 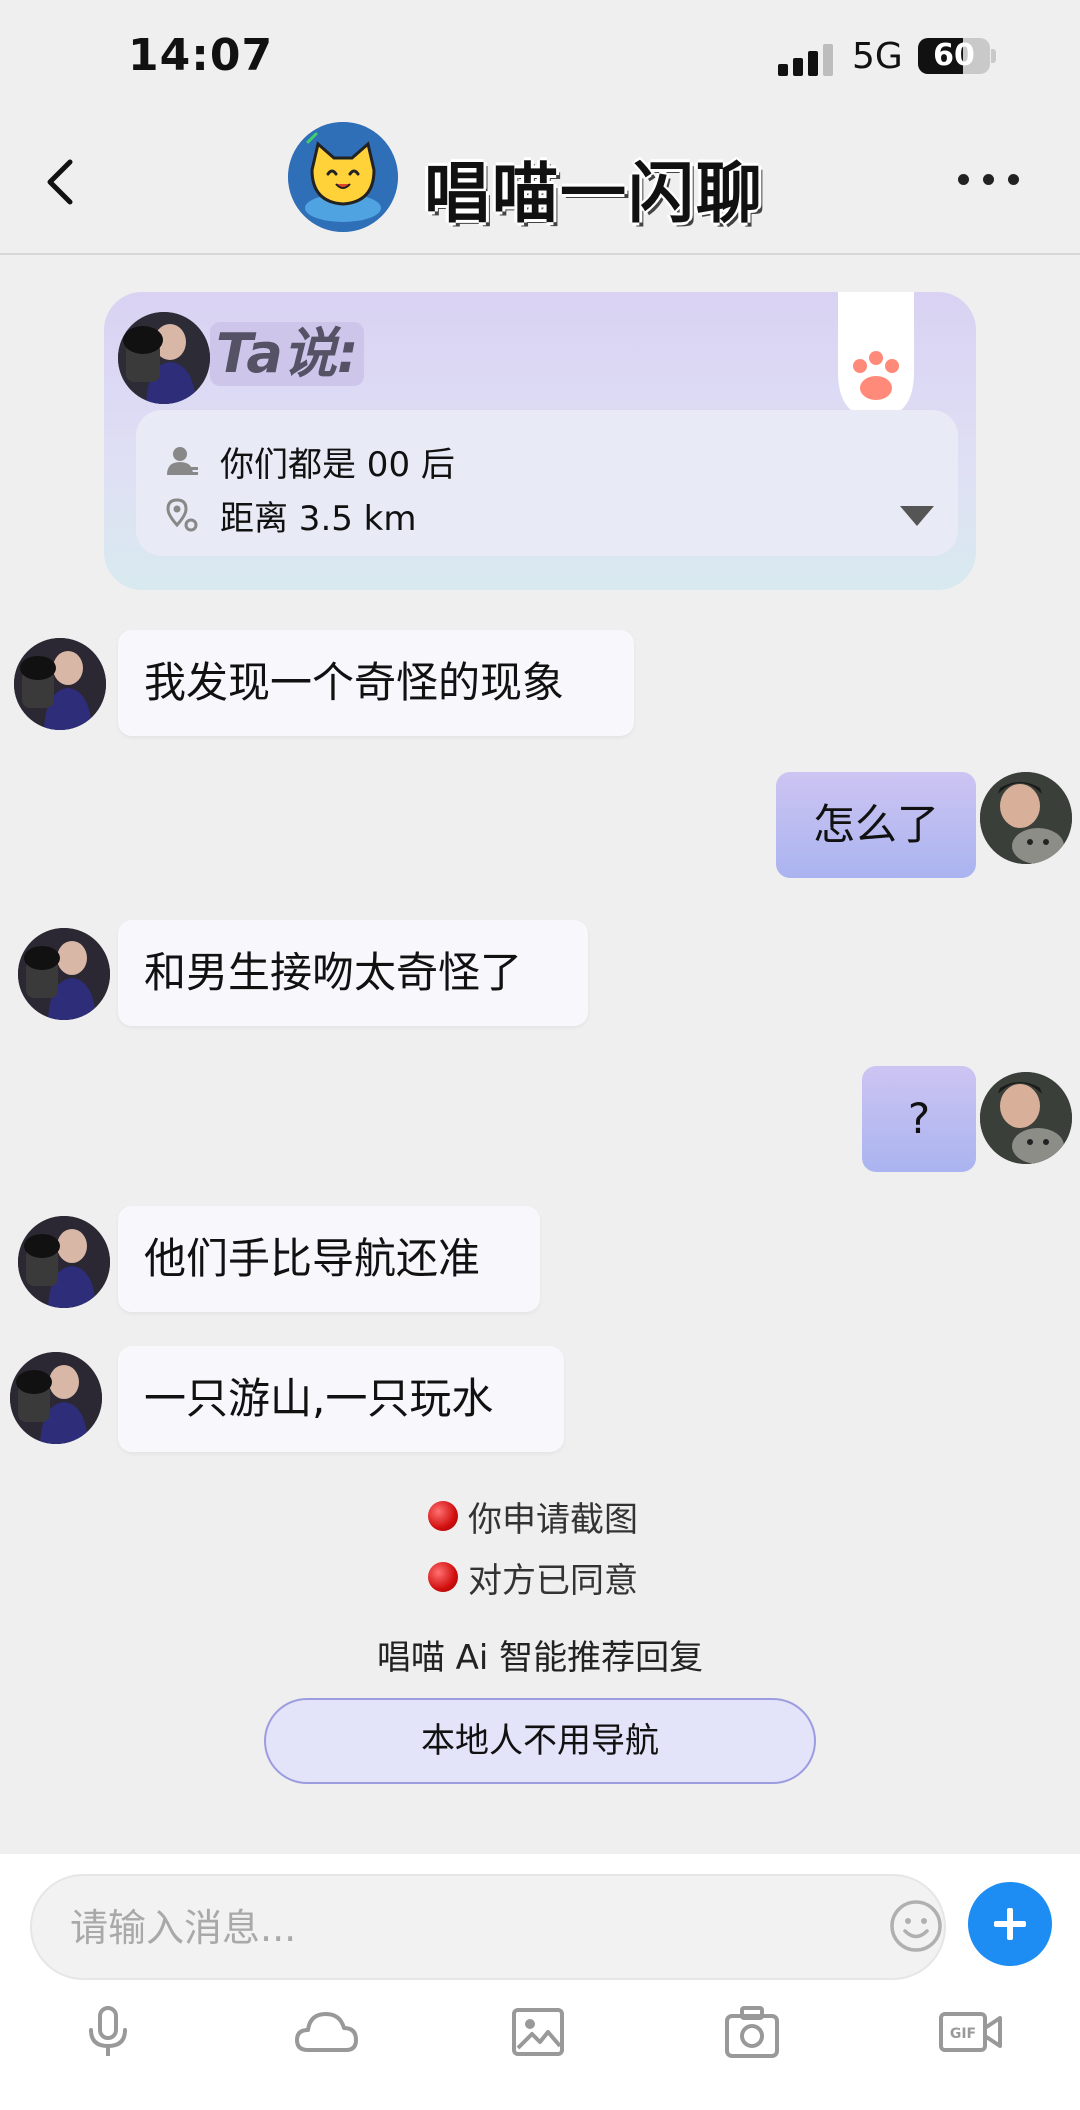 What do you see at coordinates (594, 193) in the screenshot?
I see `app-title: 唱喵一闪聊` at bounding box center [594, 193].